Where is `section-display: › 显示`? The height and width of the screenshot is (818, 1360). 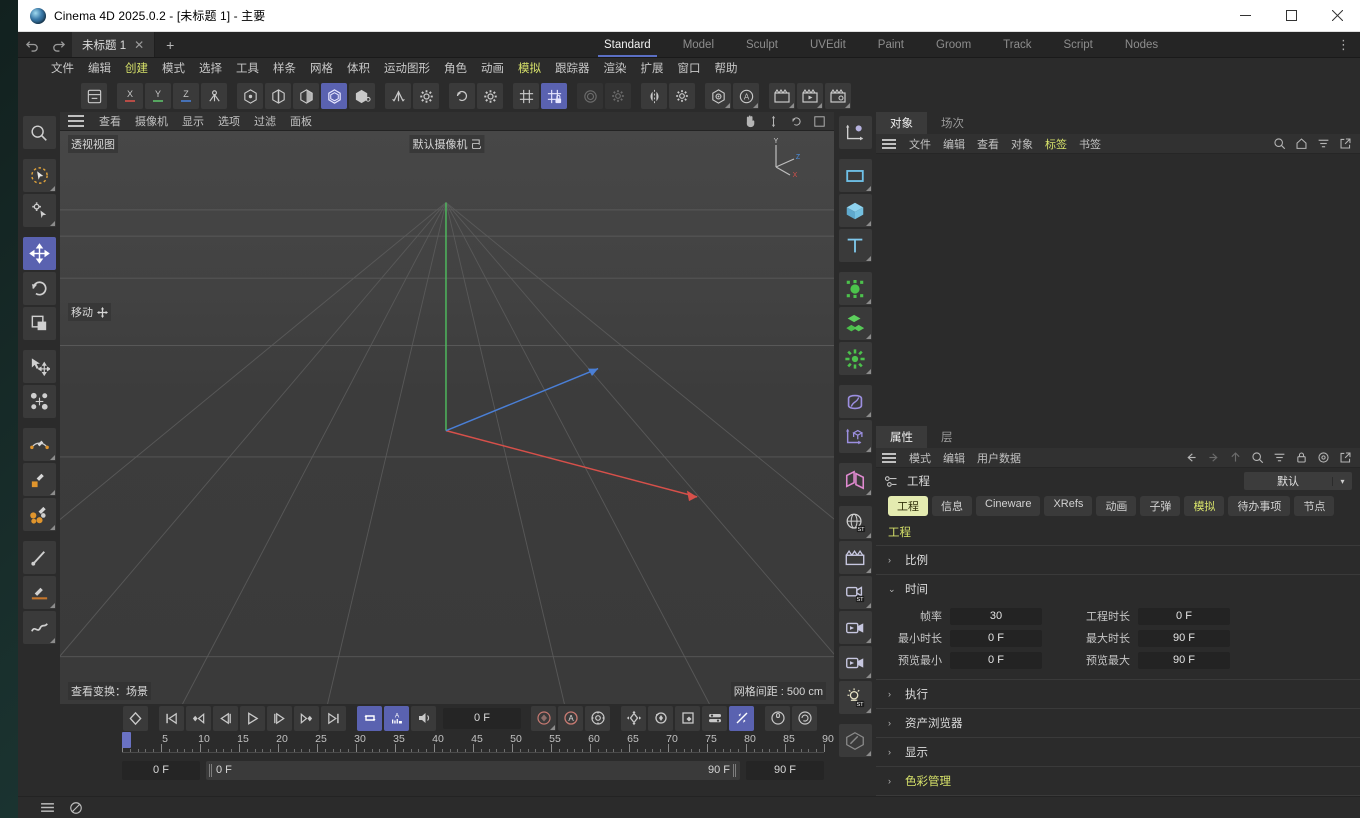
section-display: › 显示 is located at coordinates (1118, 752).